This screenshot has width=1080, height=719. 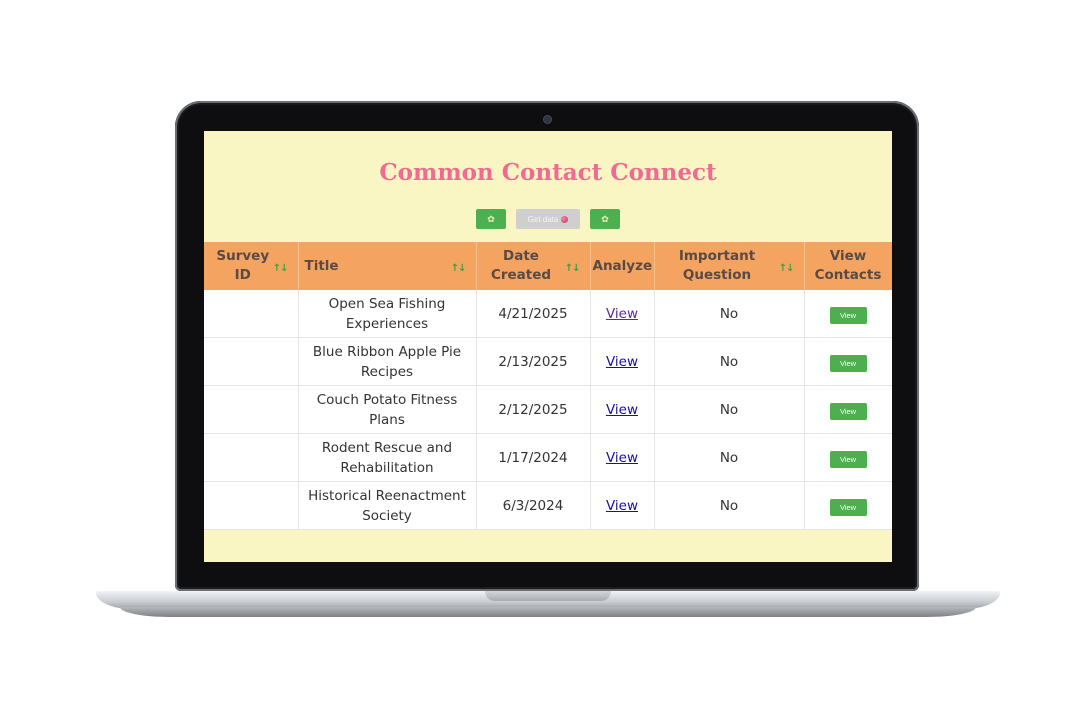 I want to click on cell-title: Historical Reenactment Society, so click(x=387, y=505).